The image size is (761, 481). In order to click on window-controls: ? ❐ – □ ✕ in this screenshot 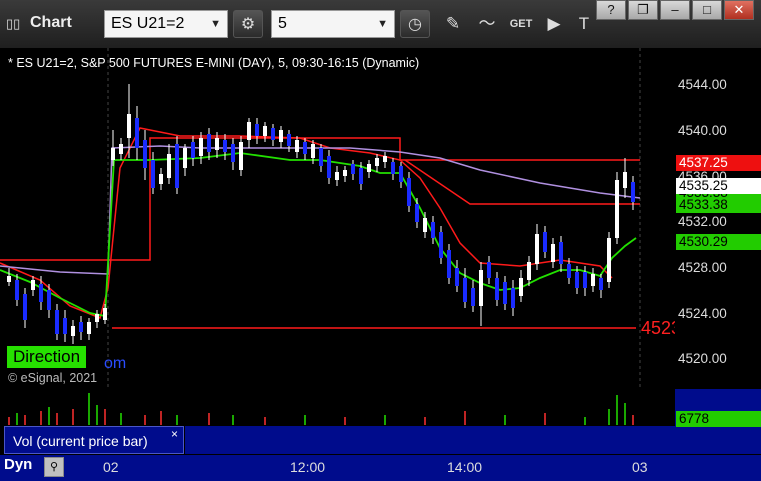, I will do `click(676, 11)`.